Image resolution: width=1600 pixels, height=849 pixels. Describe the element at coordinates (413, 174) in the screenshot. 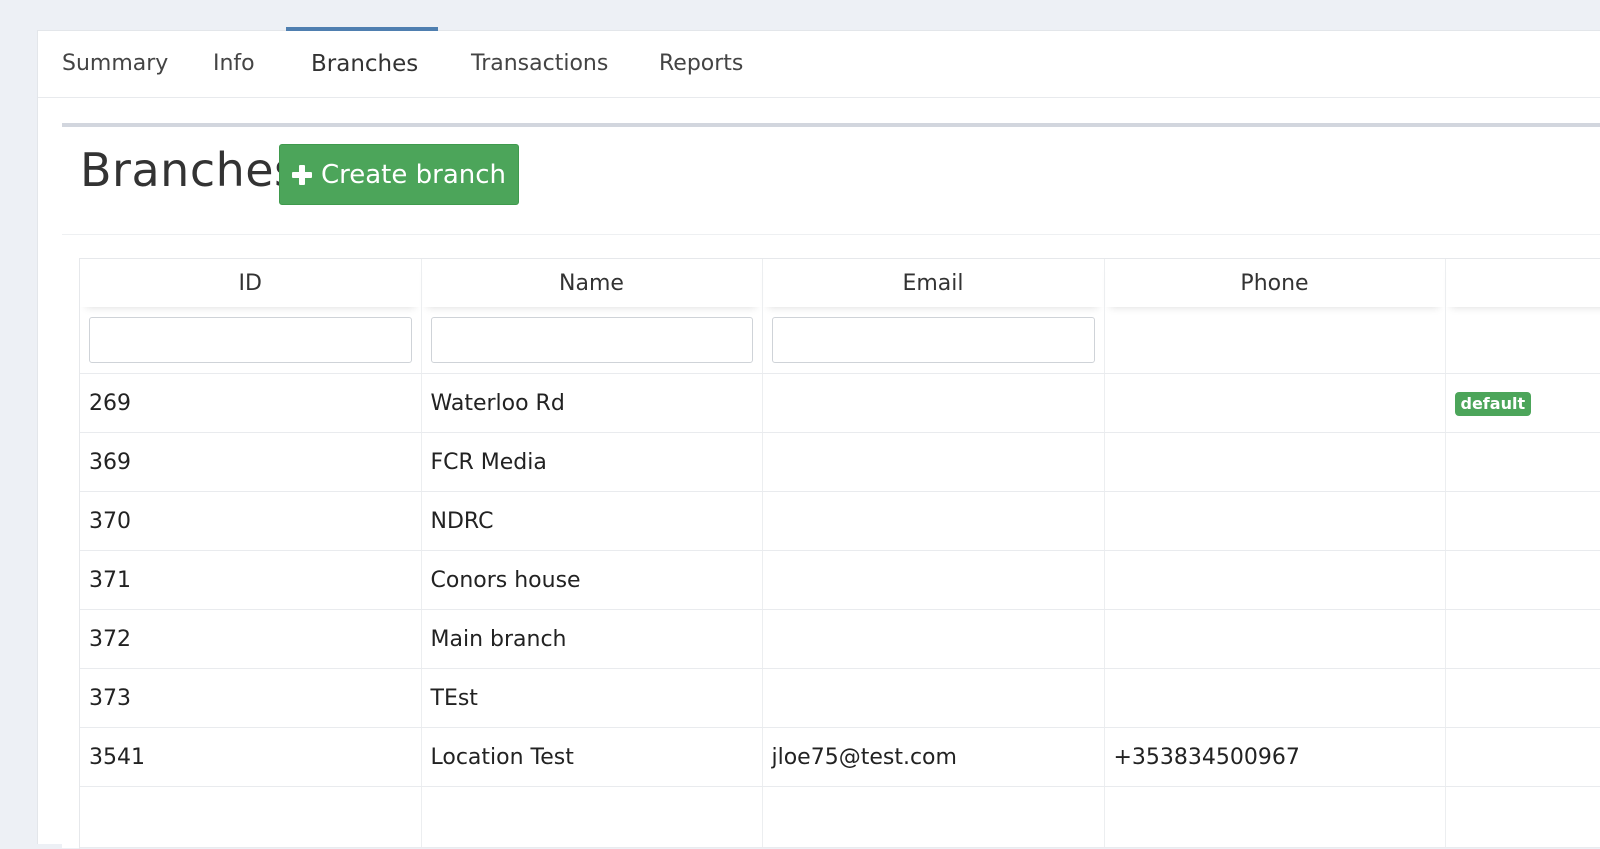

I see `create-branch-label: Create branch` at that location.